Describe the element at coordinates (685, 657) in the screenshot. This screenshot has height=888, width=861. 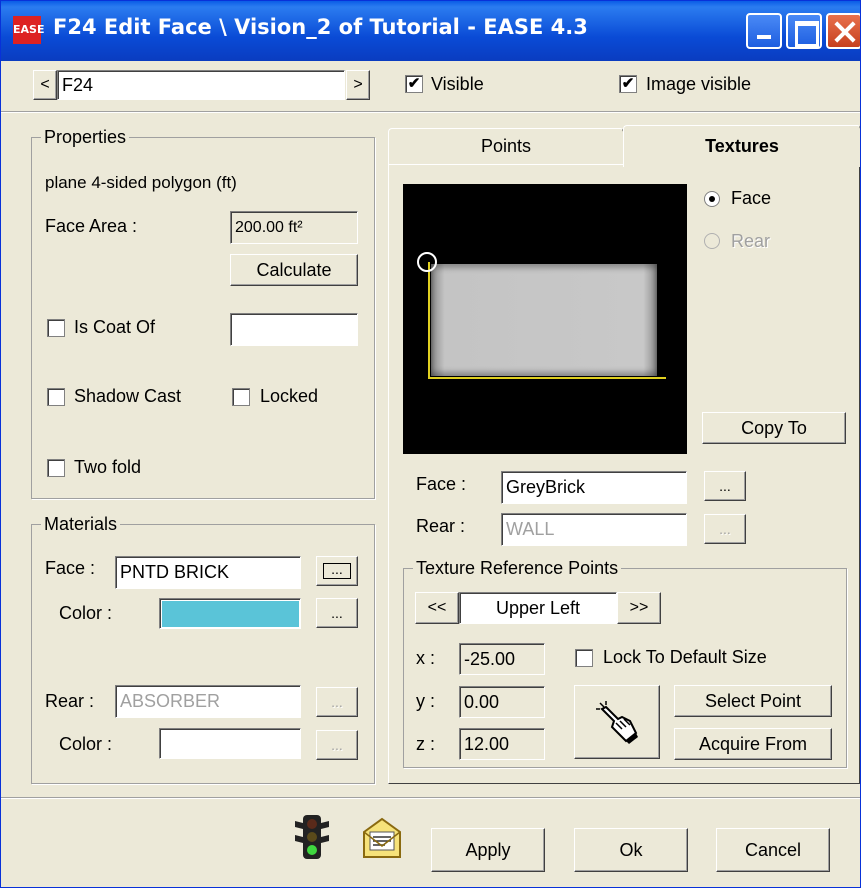
I see `lock-default-size-label: Lock To Default Size` at that location.